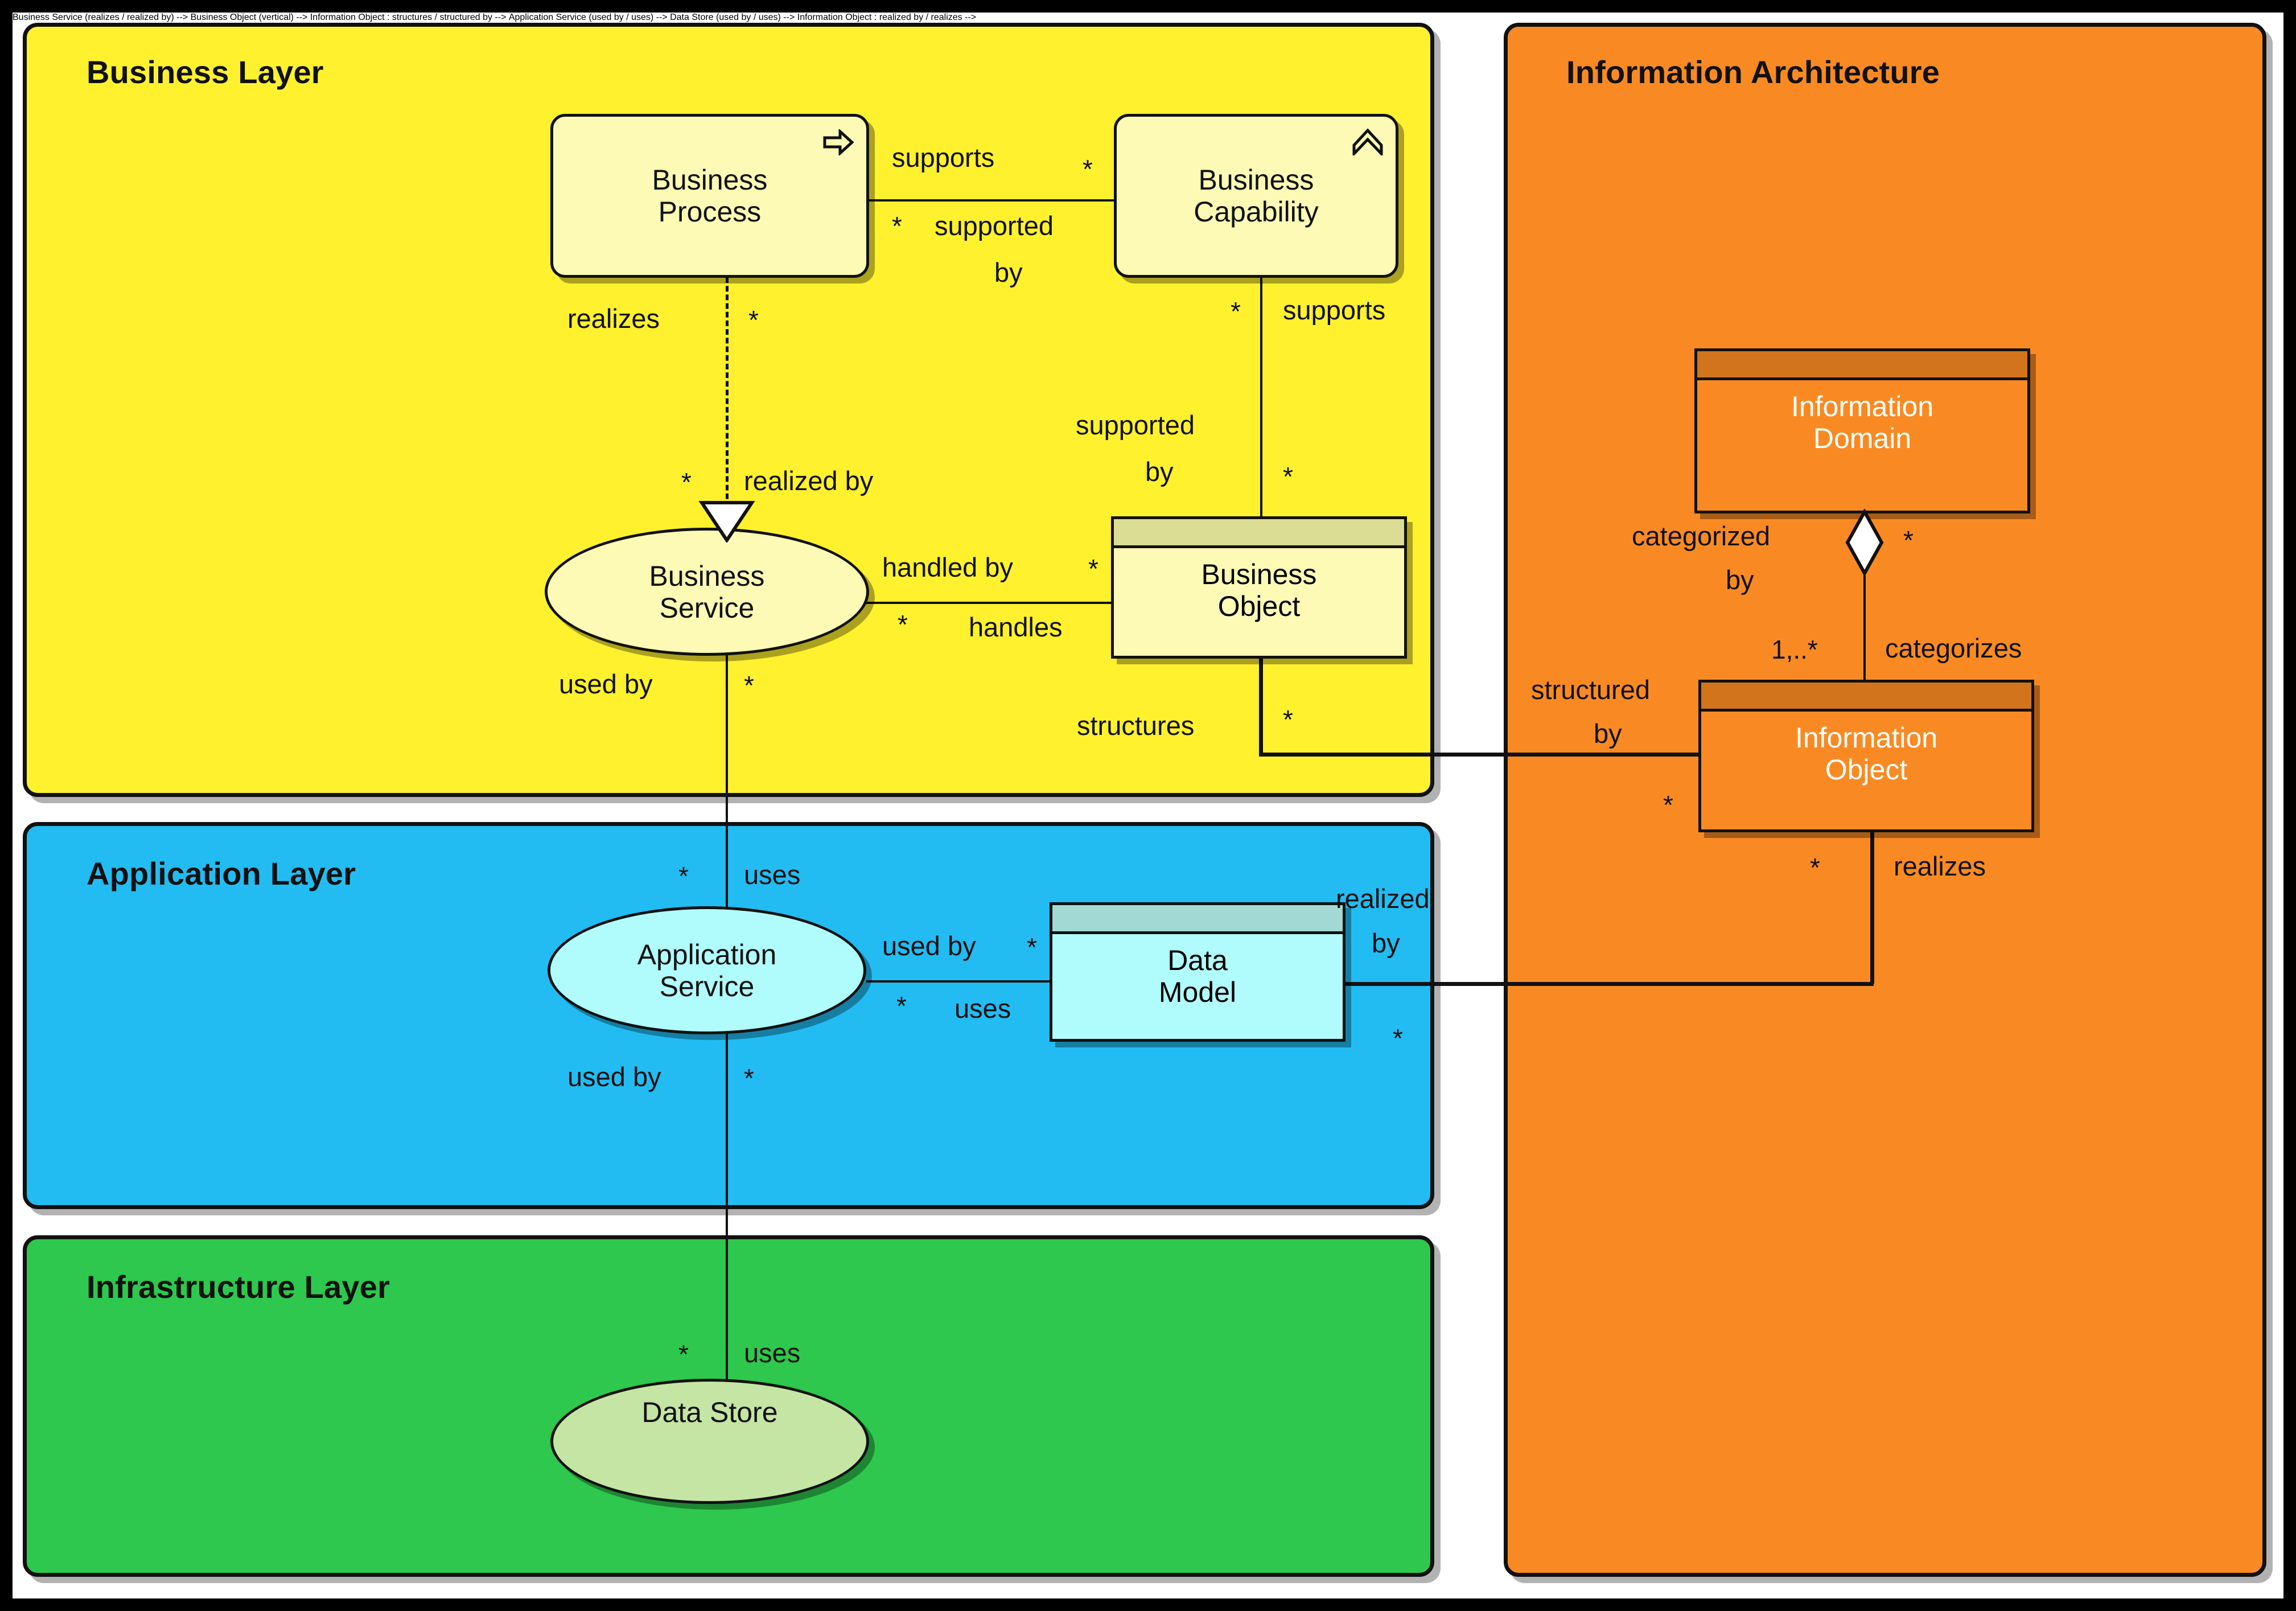  I want to click on edge-mult-used-by-bs: *, so click(749, 685).